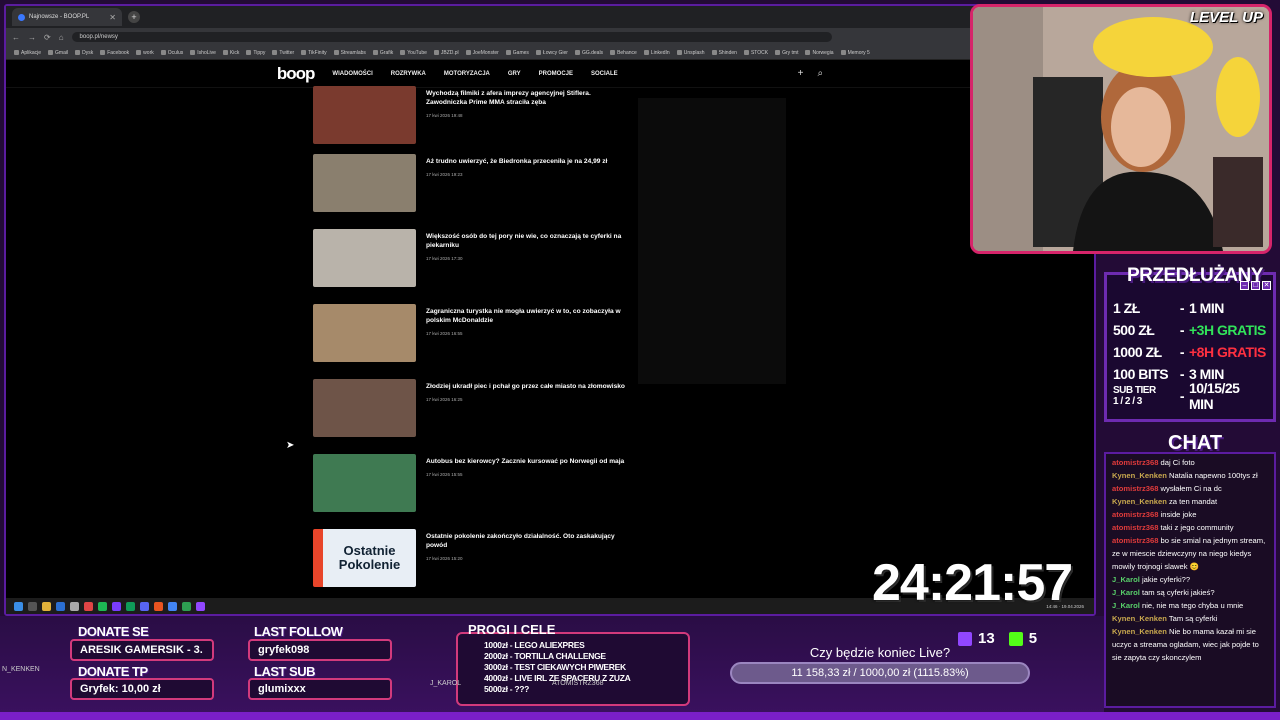  I want to click on webcam-feed: LEVEL UP, so click(1121, 129).